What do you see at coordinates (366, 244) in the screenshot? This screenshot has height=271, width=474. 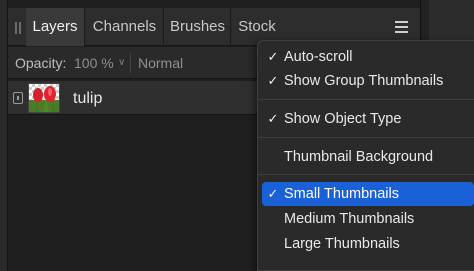 I see `menu-item-large-thumbnails: Large Thumbnails` at bounding box center [366, 244].